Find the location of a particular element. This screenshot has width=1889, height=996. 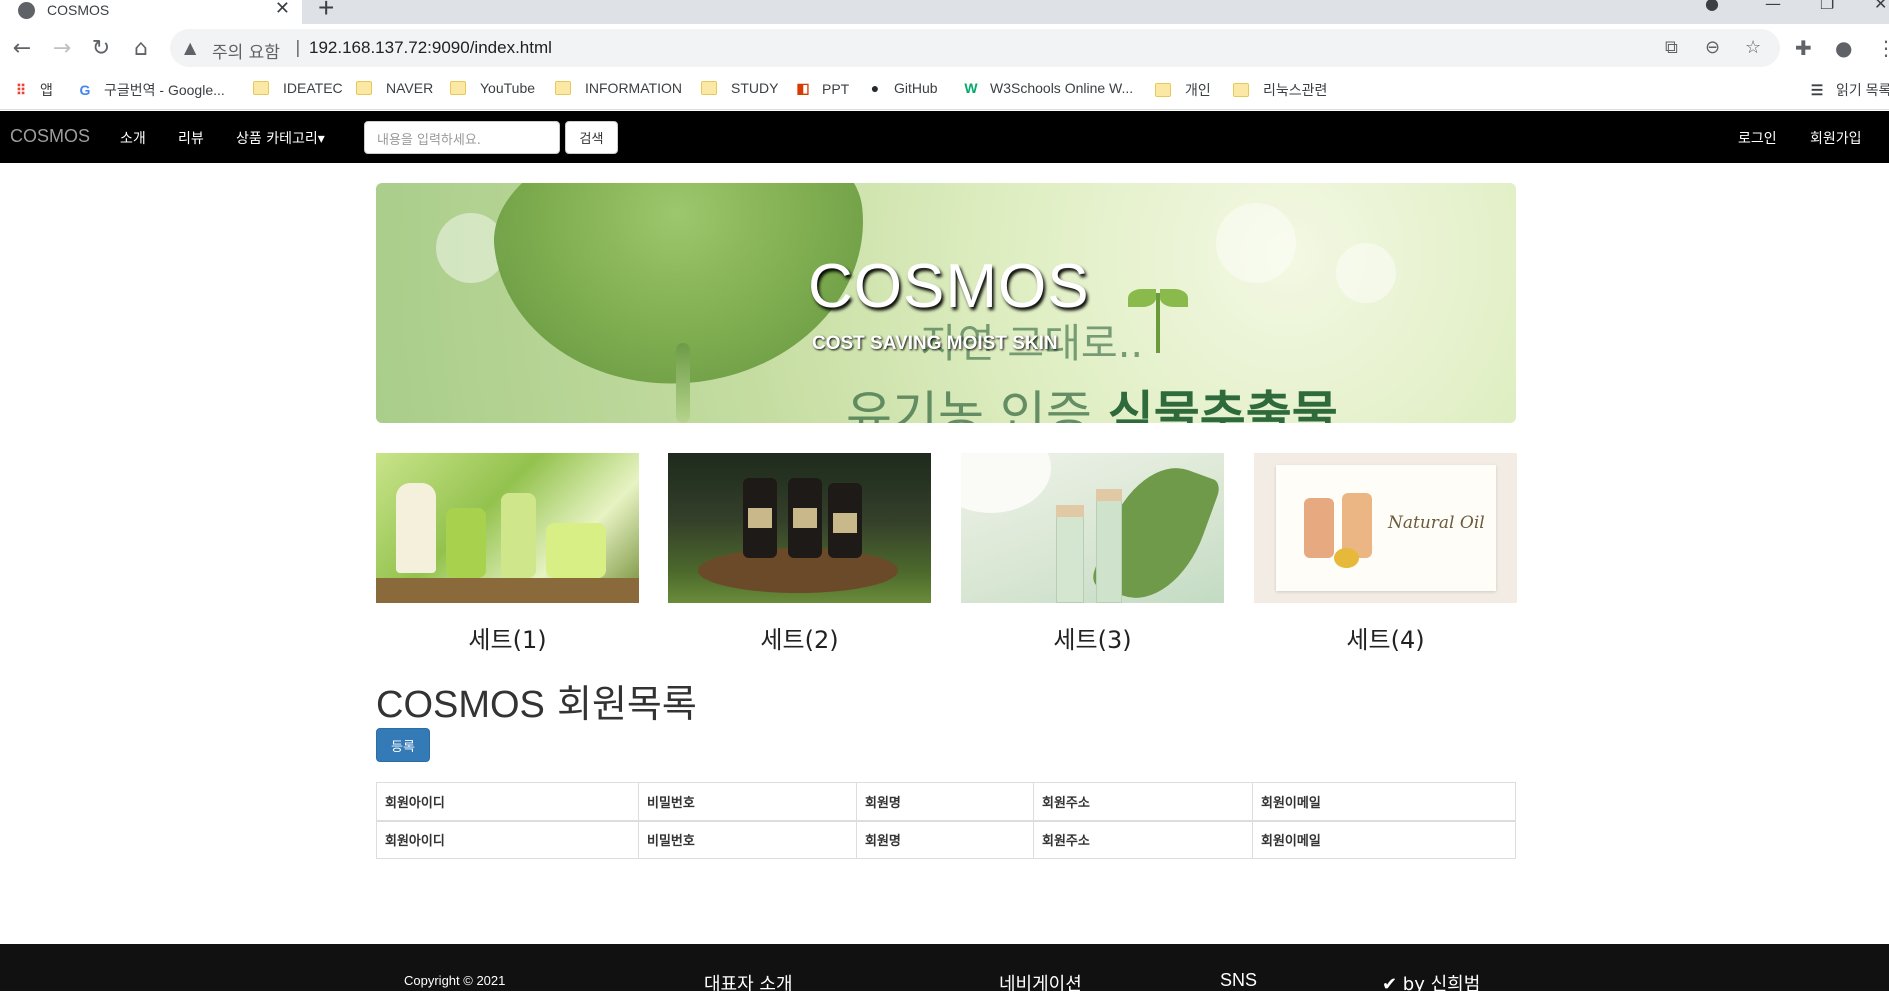

browser-tabstrip: COSMOS ✕ + ● — ❐ ✕ is located at coordinates (944, 12).